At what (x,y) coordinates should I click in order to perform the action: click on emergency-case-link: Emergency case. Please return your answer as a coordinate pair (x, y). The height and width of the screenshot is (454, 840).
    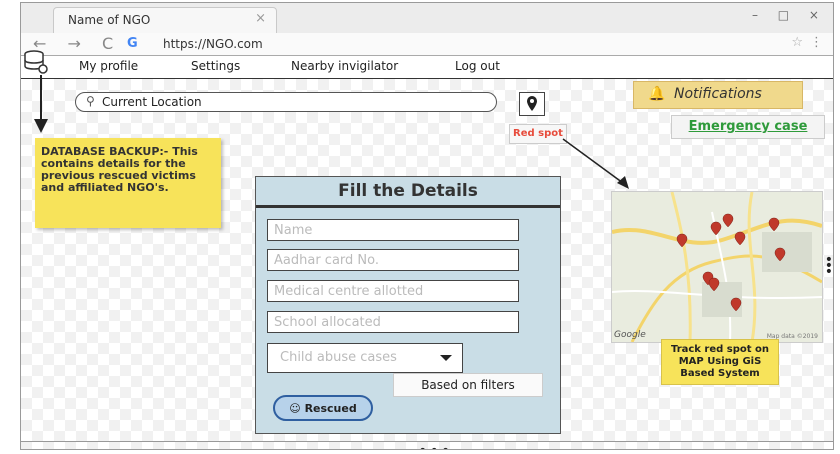
    Looking at the image, I should click on (748, 127).